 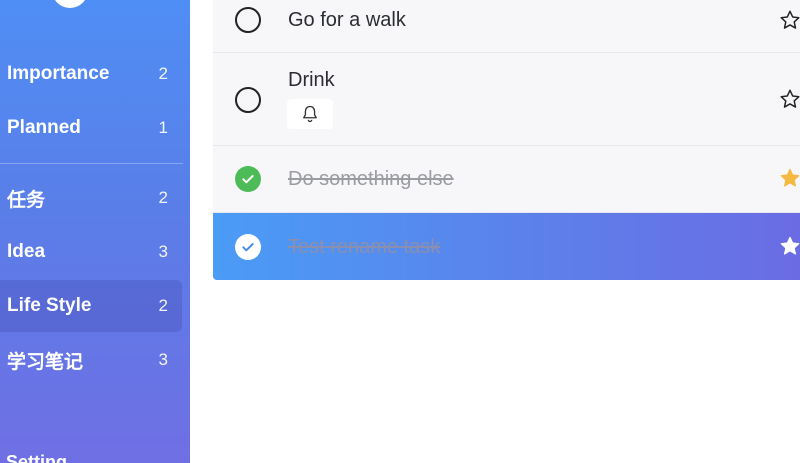 What do you see at coordinates (91, 128) in the screenshot?
I see `sidebar-item-planned: Planned 1` at bounding box center [91, 128].